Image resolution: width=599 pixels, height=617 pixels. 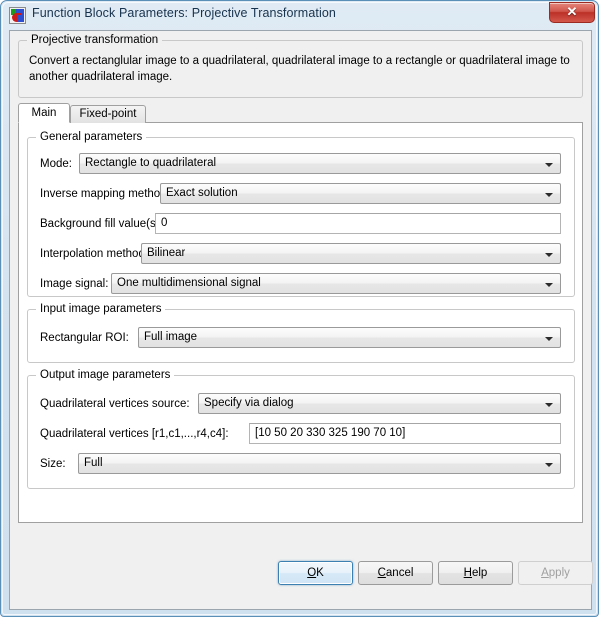 I want to click on dialog-button-bar: OK Cancel Help Apply, so click(x=301, y=566).